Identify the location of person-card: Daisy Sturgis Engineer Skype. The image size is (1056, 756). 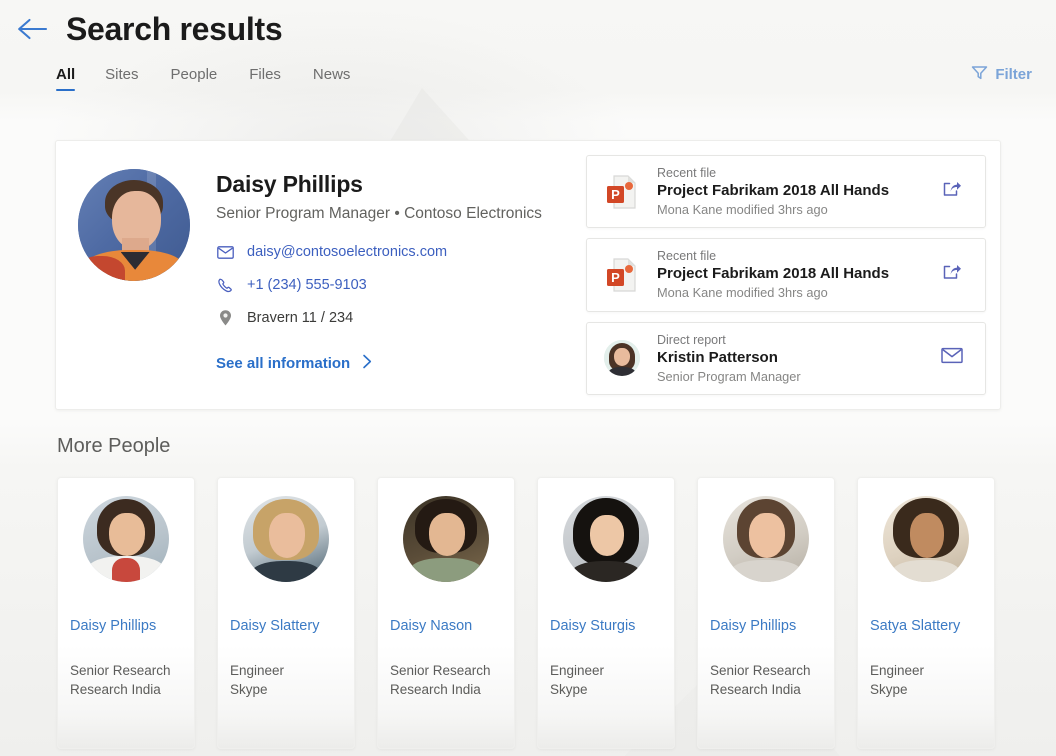
(606, 613).